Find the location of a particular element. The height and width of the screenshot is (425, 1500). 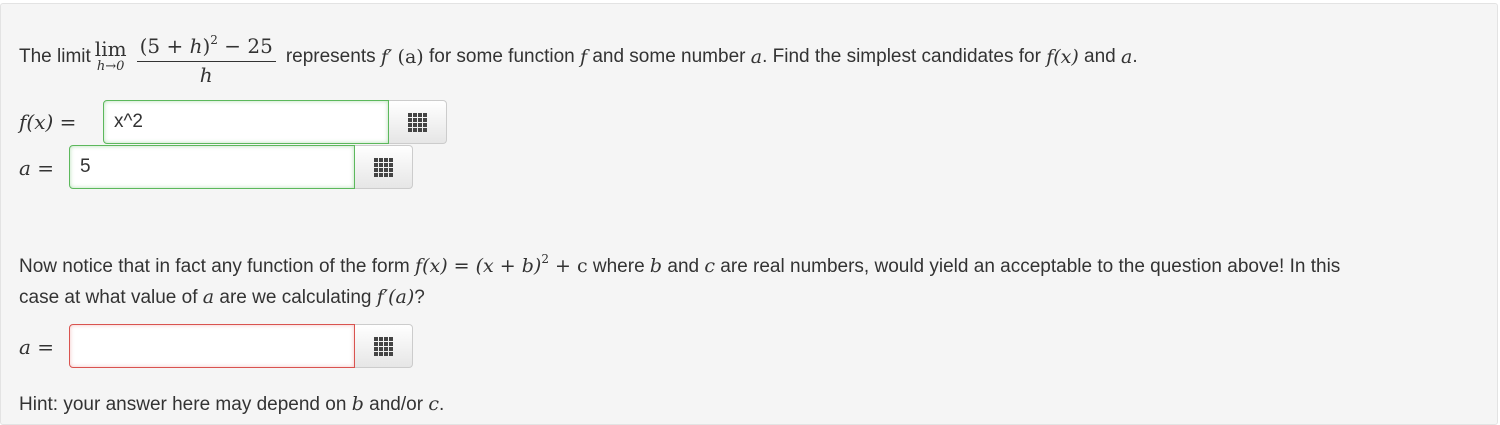

a2-palette-button is located at coordinates (384, 346).